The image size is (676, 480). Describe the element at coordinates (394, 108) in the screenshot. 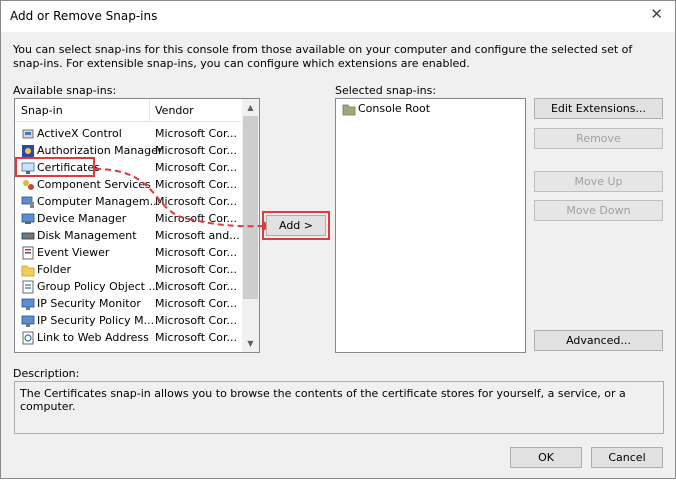

I see `console-root-label: Console Root` at that location.